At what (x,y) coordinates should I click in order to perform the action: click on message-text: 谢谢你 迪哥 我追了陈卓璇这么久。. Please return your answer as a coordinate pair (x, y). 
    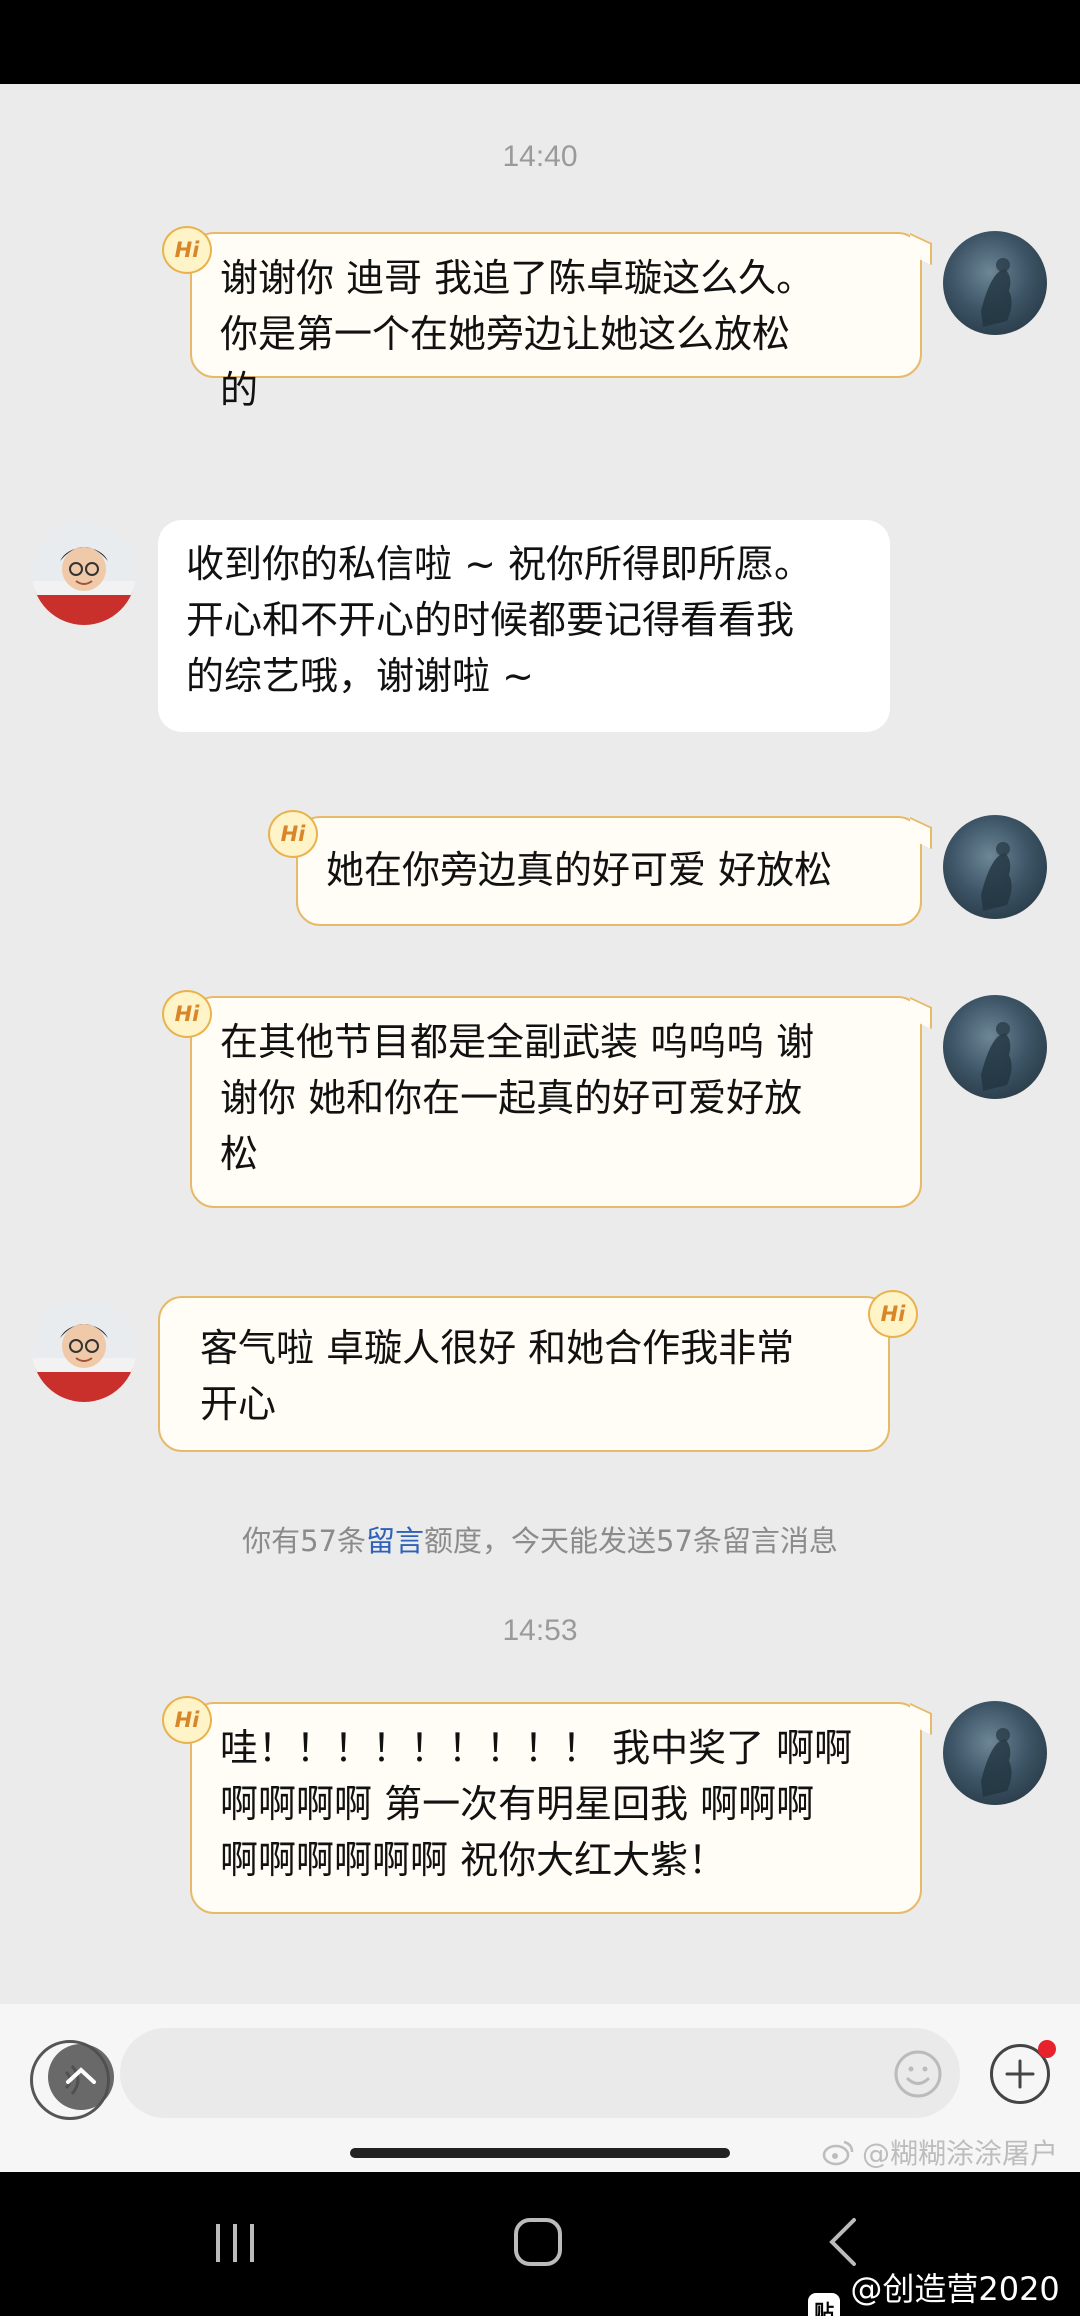
    Looking at the image, I should click on (517, 278).